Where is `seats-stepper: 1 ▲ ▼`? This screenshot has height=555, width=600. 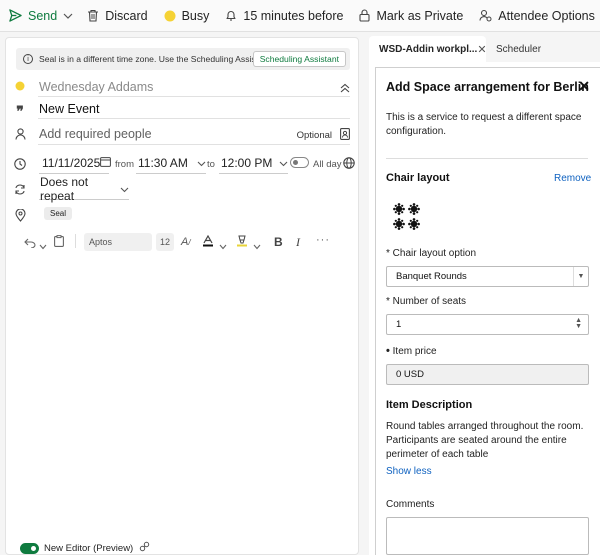
seats-stepper: 1 ▲ ▼ is located at coordinates (487, 324).